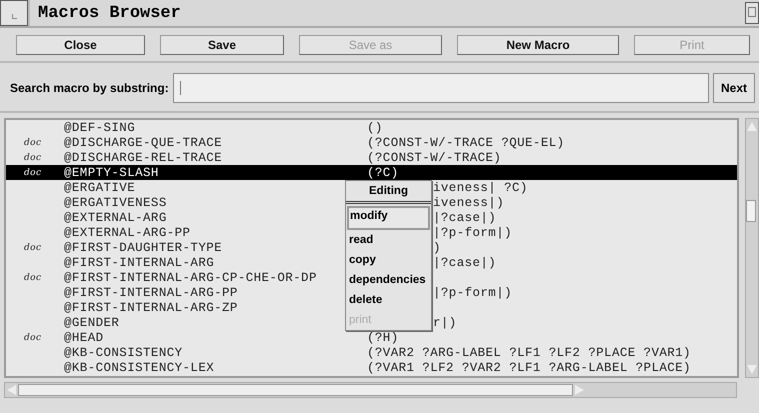  Describe the element at coordinates (151, 293) in the screenshot. I see `macro-name: @FIRST-INTERNAL-ARG-PP` at that location.